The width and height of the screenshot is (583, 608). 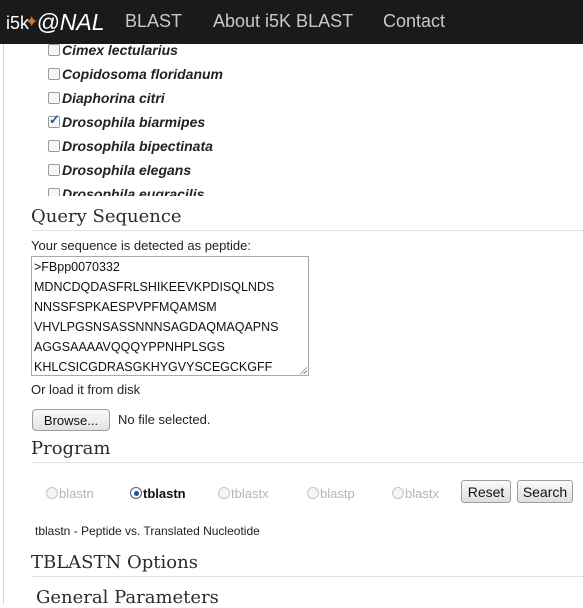 I want to click on radio-blastp, so click(x=313, y=493).